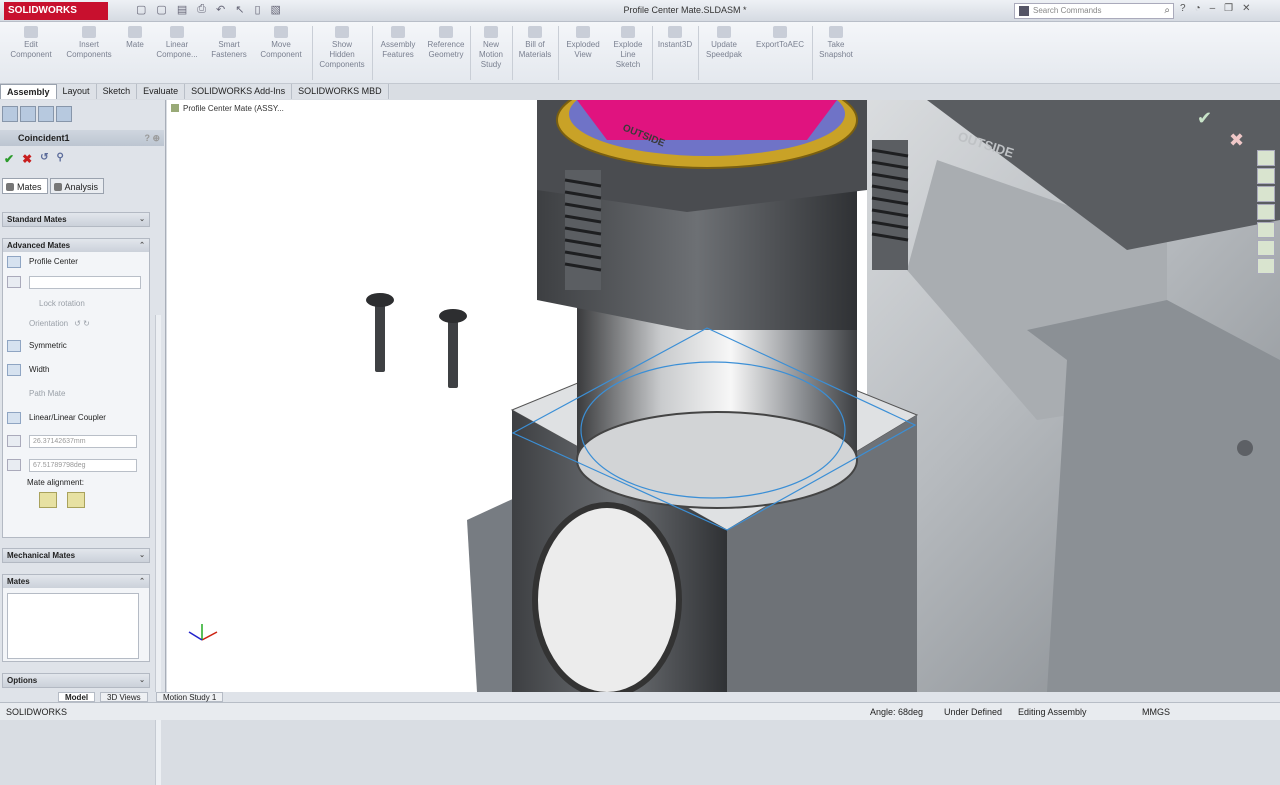 The width and height of the screenshot is (1280, 785). Describe the element at coordinates (1024, 11) in the screenshot. I see `search-scope-icon` at that location.